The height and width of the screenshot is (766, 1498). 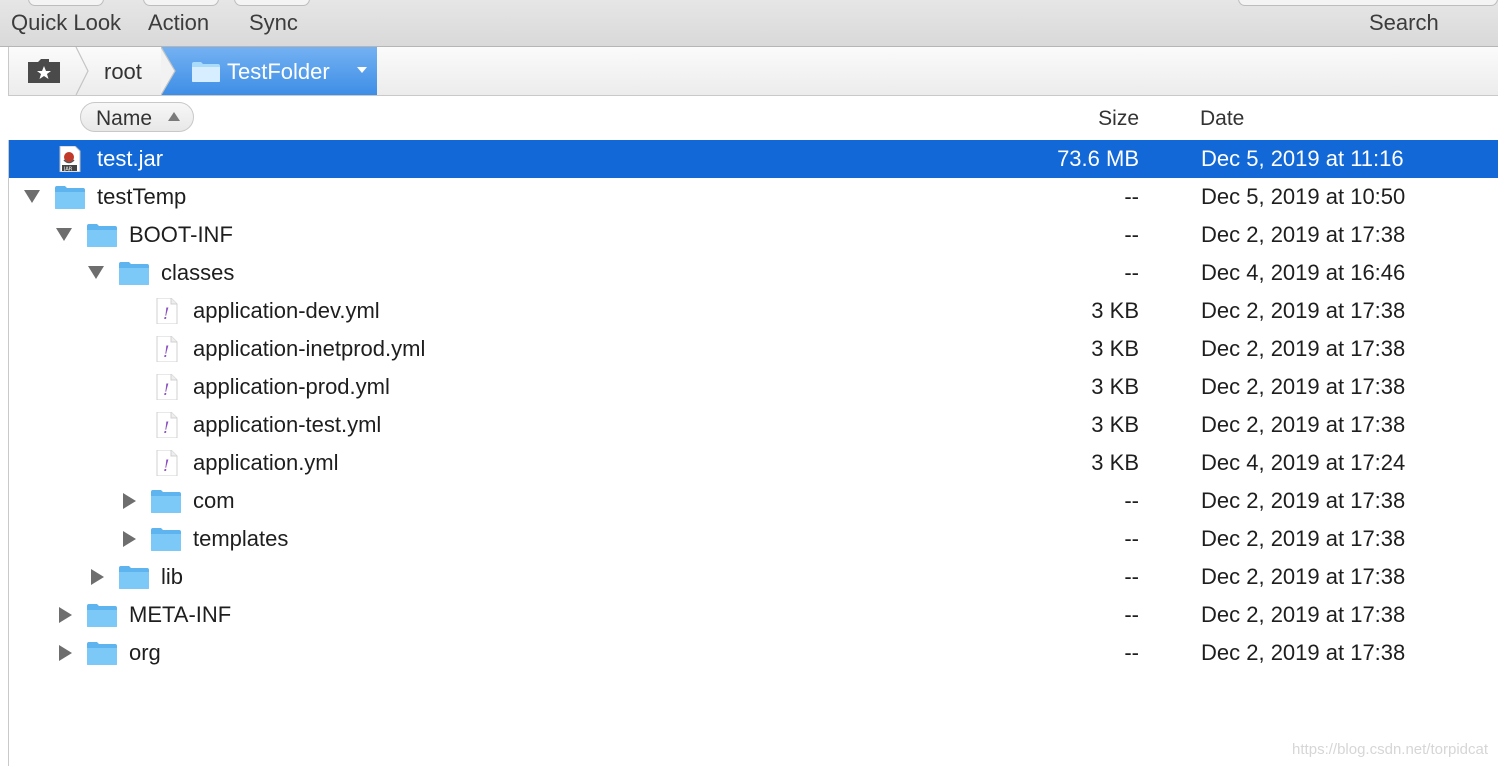 What do you see at coordinates (753, 653) in the screenshot?
I see `folder-row: org -- Dec 2, 2019 at 17:38` at bounding box center [753, 653].